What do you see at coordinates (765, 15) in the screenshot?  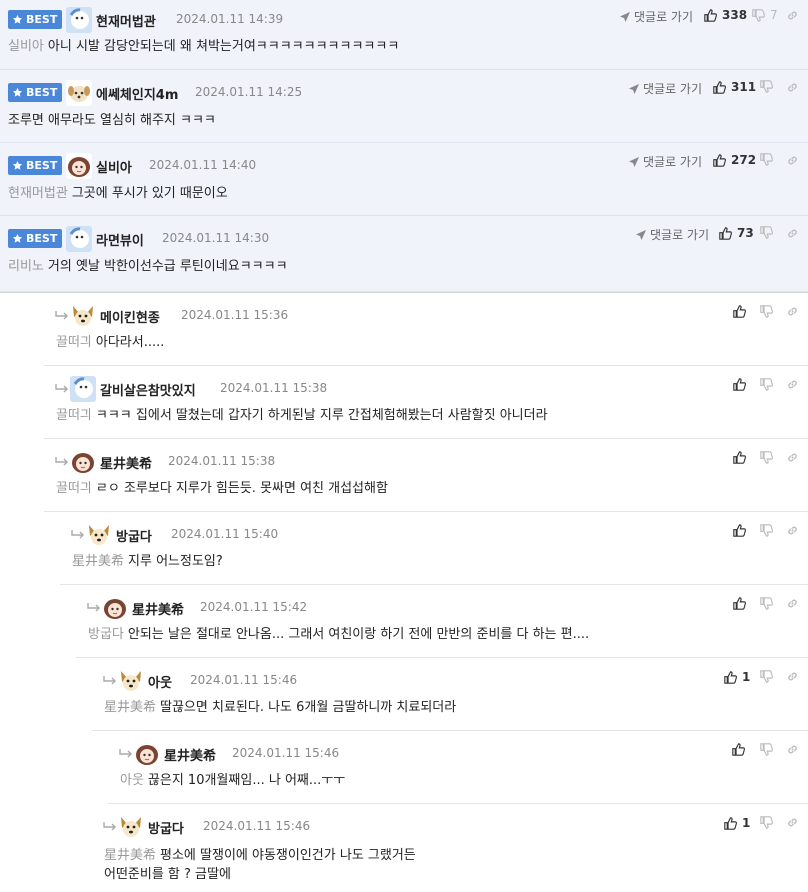 I see `dislike-button: 7` at bounding box center [765, 15].